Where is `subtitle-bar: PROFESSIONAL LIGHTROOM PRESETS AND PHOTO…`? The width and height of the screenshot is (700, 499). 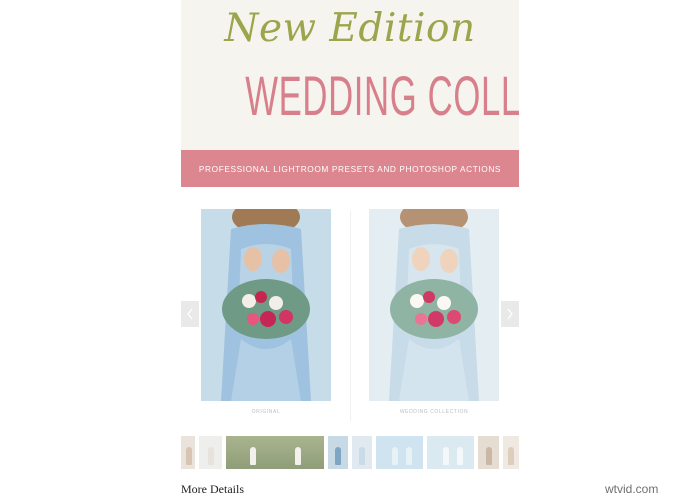
subtitle-bar: PROFESSIONAL LIGHTROOM PRESETS AND PHOTO… is located at coordinates (350, 168).